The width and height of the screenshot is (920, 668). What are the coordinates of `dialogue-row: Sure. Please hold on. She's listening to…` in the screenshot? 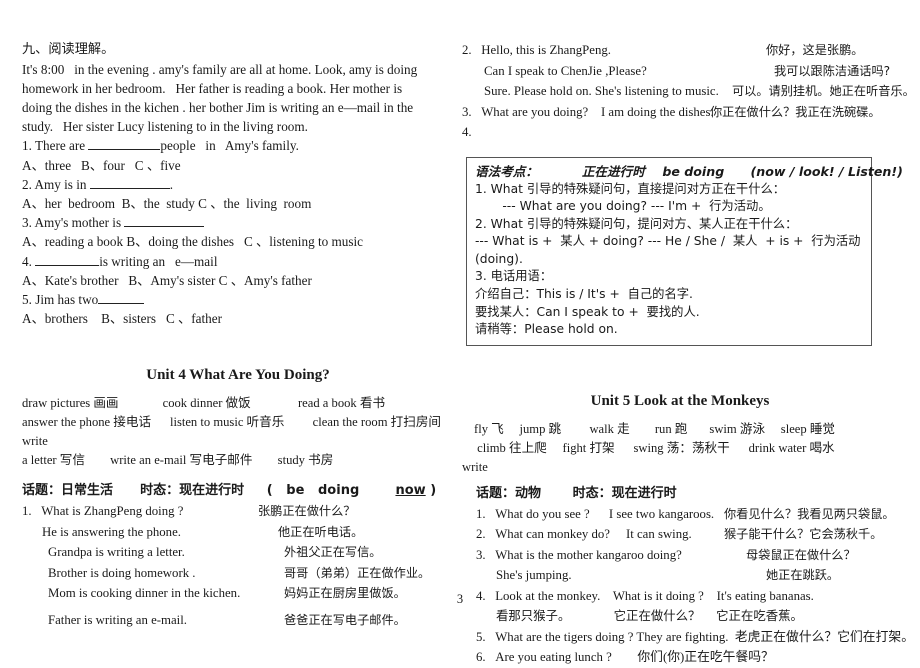 It's located at (688, 91).